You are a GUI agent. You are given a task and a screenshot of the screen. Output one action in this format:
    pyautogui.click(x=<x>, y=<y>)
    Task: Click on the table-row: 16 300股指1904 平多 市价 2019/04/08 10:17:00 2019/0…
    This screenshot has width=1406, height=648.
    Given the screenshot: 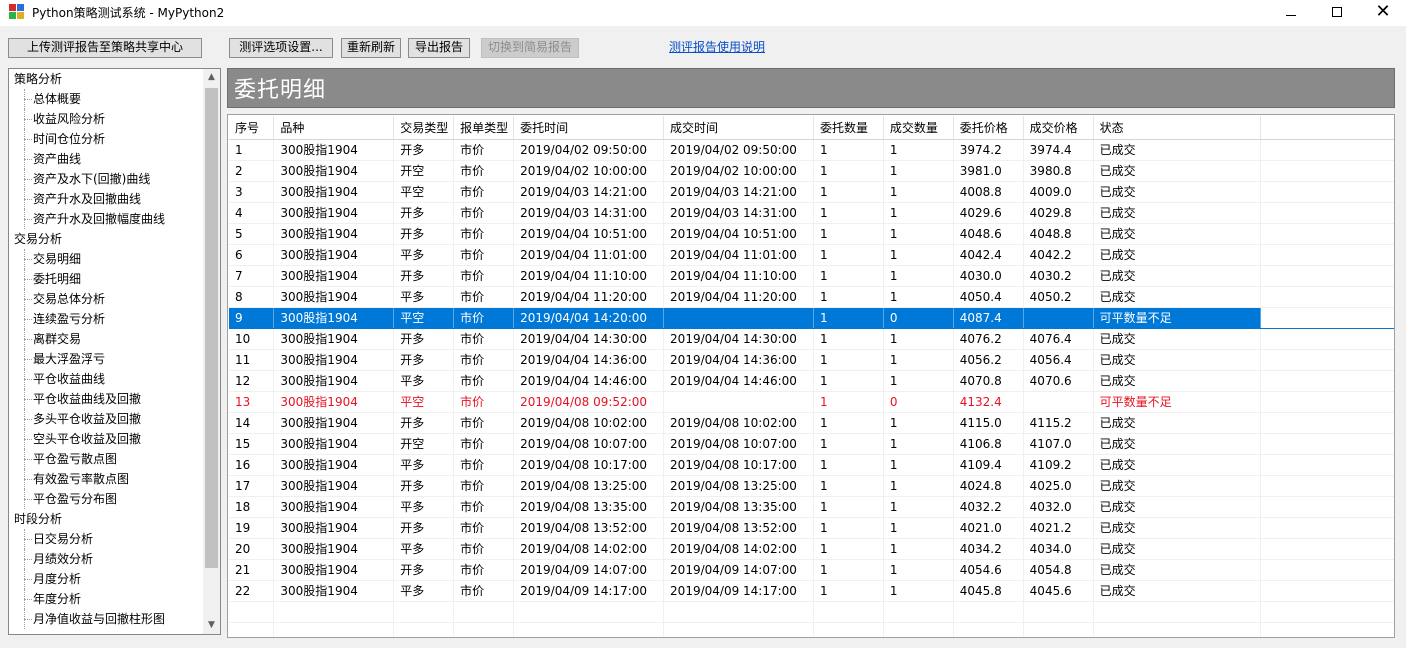 What is the action you would take?
    pyautogui.click(x=811, y=465)
    